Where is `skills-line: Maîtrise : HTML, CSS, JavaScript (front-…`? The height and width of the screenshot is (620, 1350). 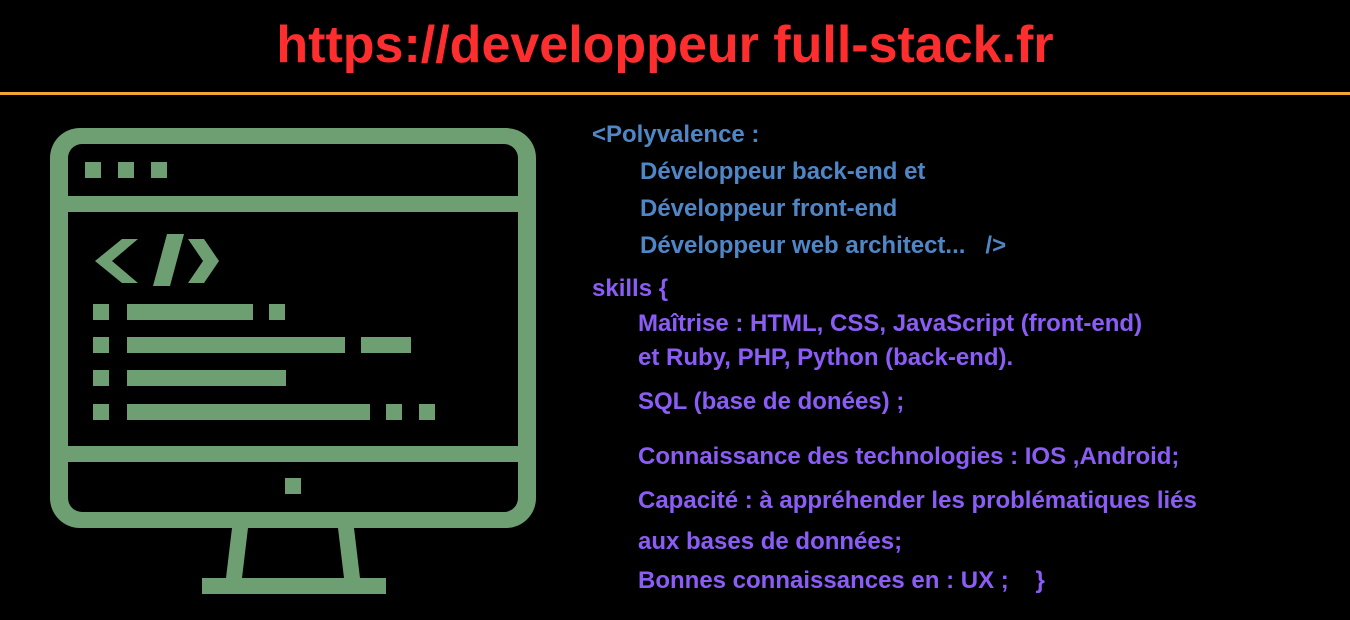
skills-line: Maîtrise : HTML, CSS, JavaScript (front-… is located at coordinates (890, 323).